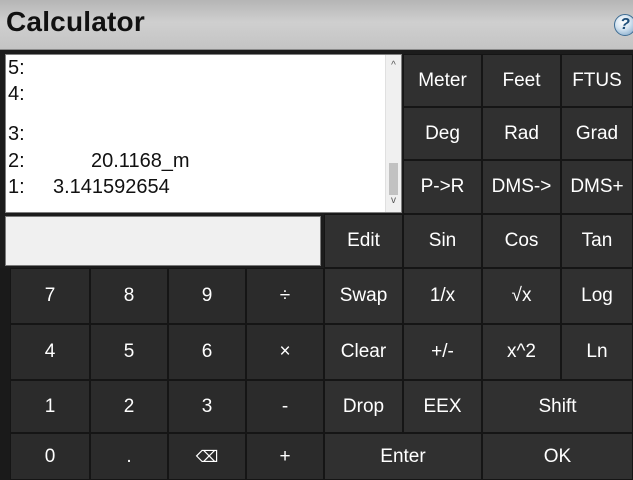 The height and width of the screenshot is (480, 633). What do you see at coordinates (557, 456) in the screenshot?
I see `ok-button: OK` at bounding box center [557, 456].